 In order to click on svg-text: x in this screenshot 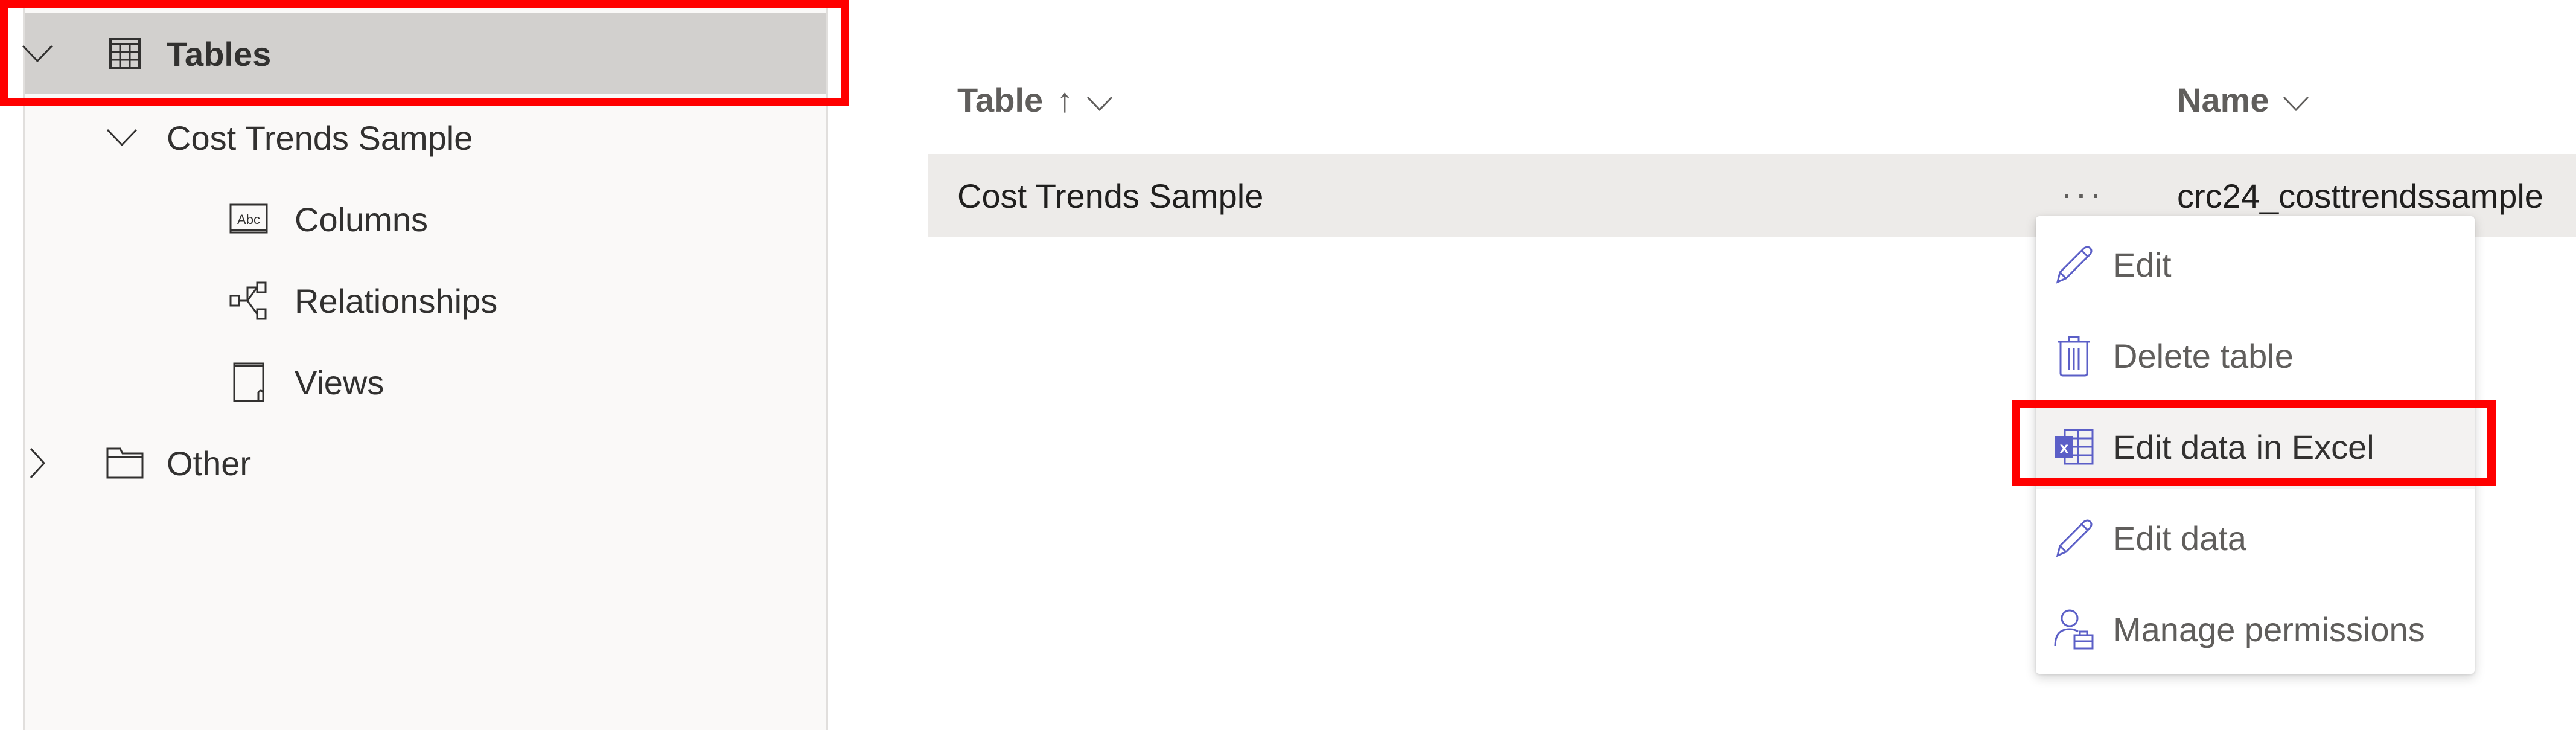, I will do `click(2064, 447)`.